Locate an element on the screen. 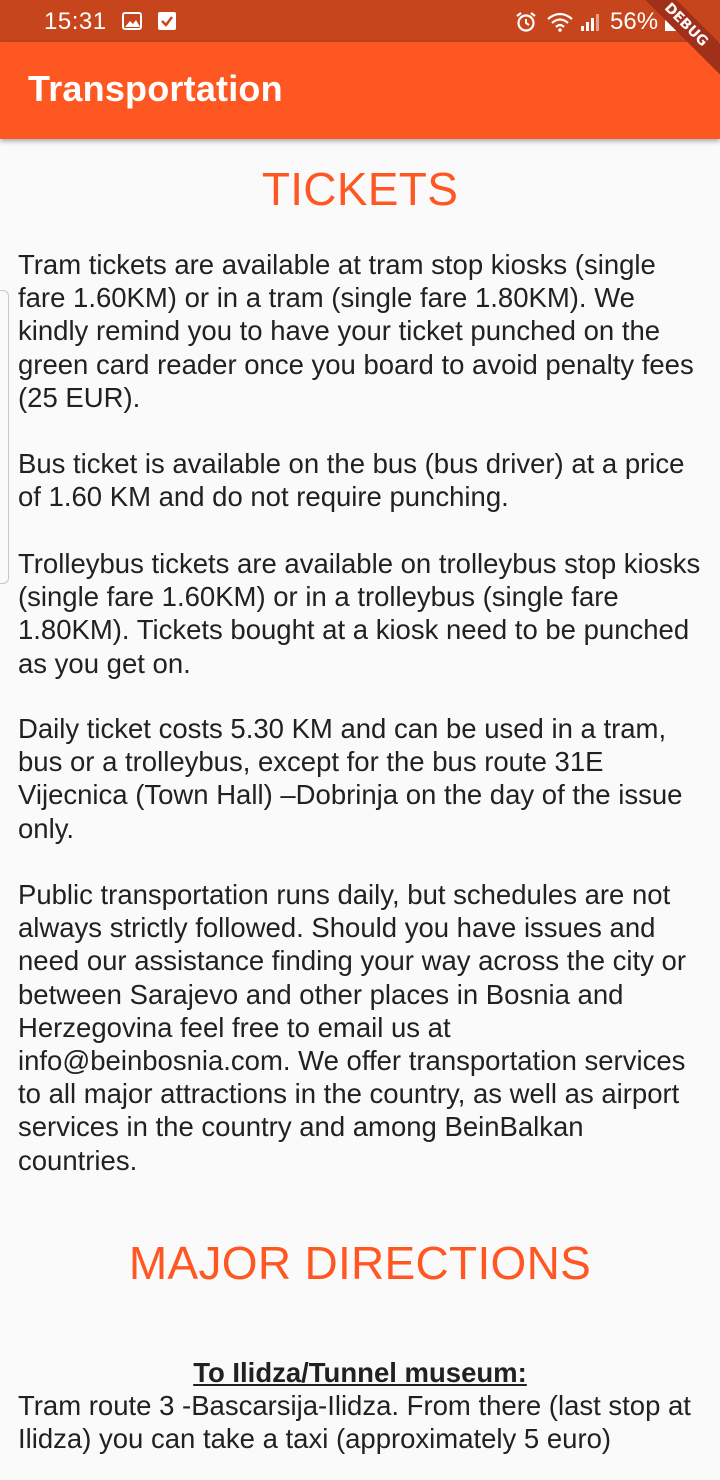 The height and width of the screenshot is (1480, 720). image-icon is located at coordinates (132, 21).